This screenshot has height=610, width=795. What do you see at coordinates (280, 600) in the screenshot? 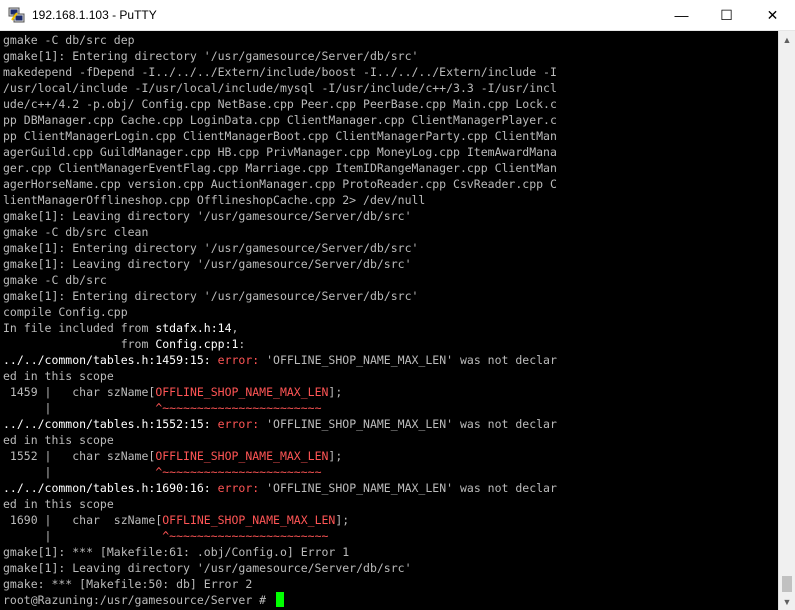
I see `terminal-line: root@Razuning:/usr/gamesource/Server #` at bounding box center [280, 600].